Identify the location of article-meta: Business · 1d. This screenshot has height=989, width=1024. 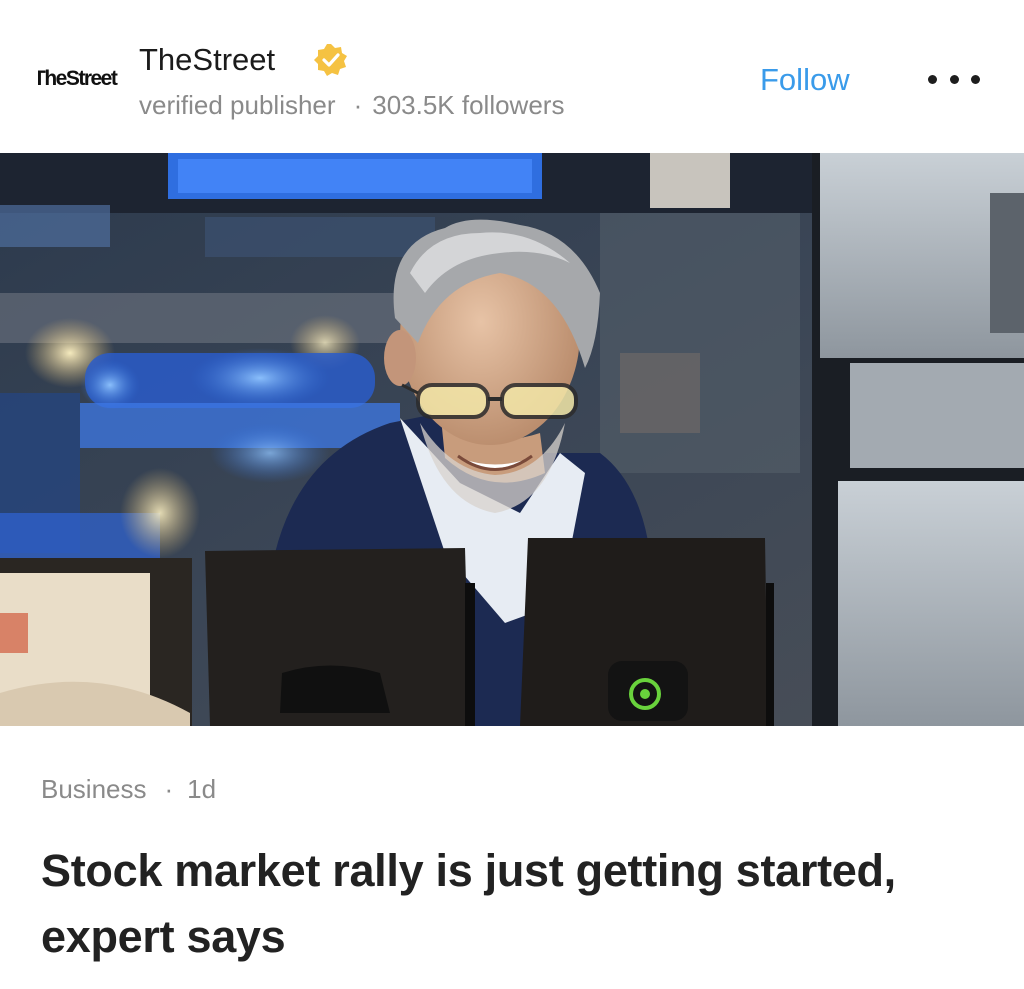
(128, 789).